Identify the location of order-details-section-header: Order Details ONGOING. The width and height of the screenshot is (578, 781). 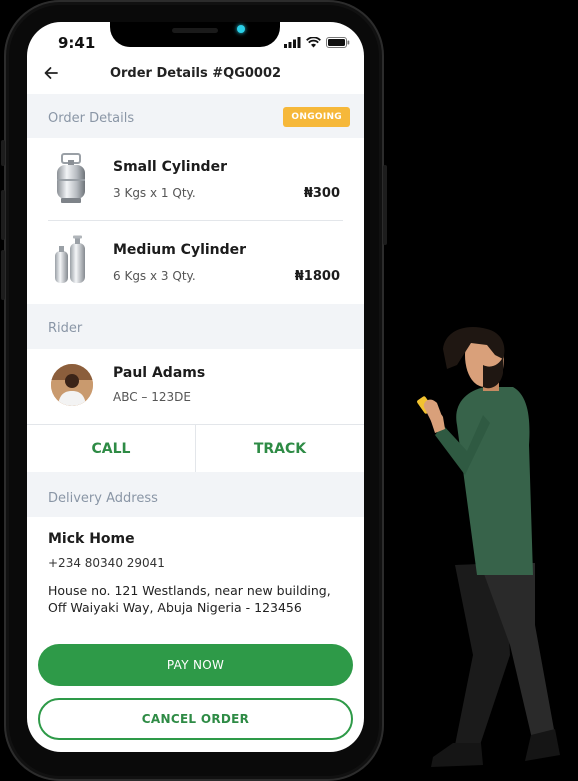
(195, 116).